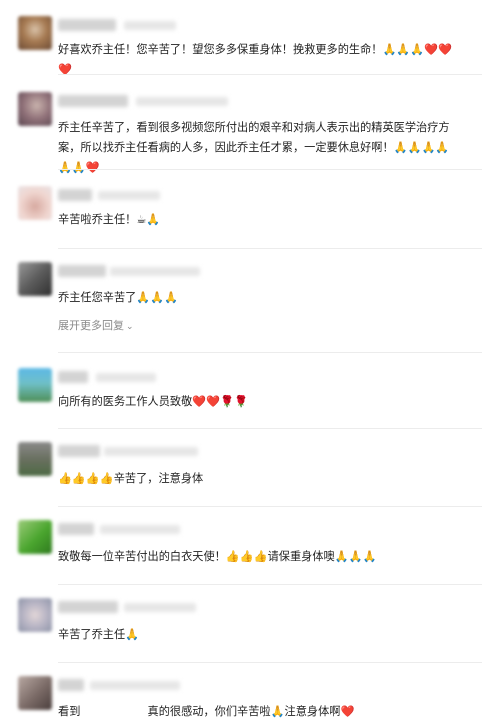 This screenshot has height=721, width=482. I want to click on expand-replies-link: 展开更多回复 ⌄, so click(96, 325).